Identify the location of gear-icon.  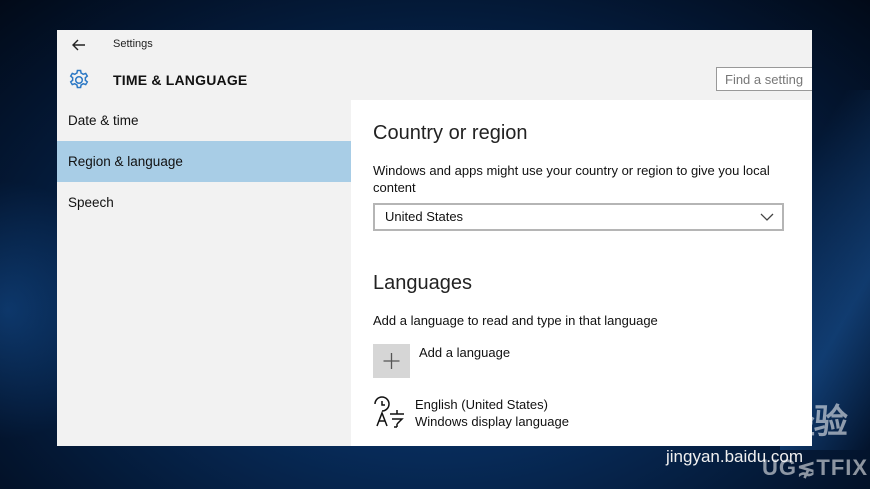
(79, 79).